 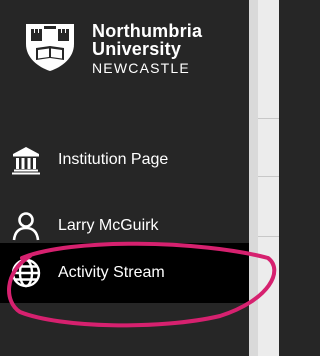 What do you see at coordinates (50, 47) in the screenshot?
I see `university-crest-icon` at bounding box center [50, 47].